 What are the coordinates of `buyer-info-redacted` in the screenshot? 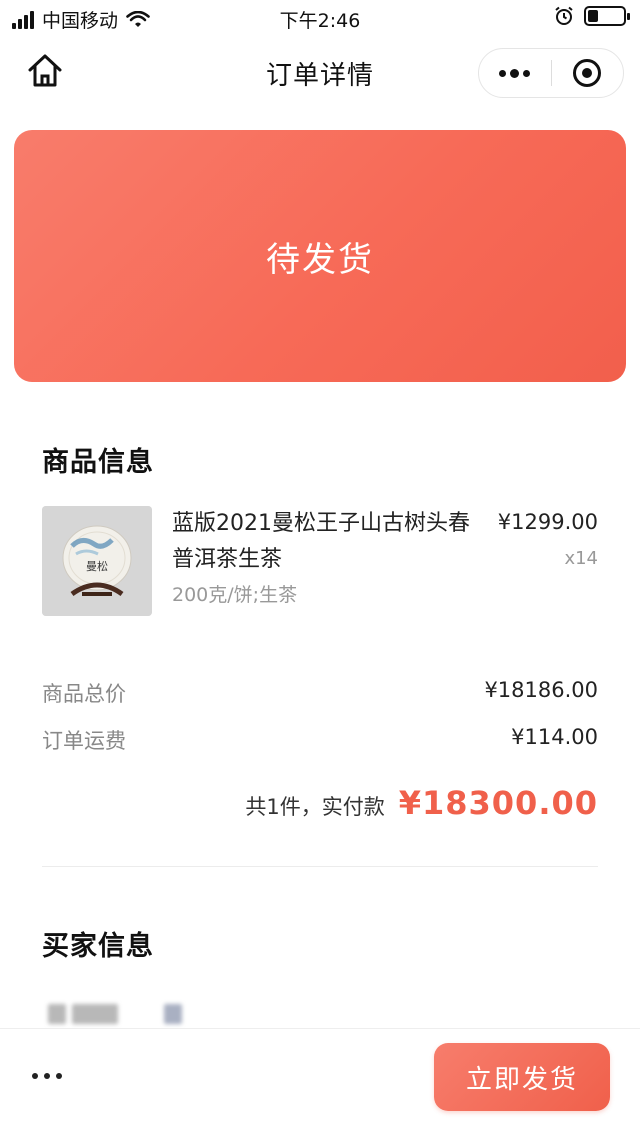 It's located at (115, 1014).